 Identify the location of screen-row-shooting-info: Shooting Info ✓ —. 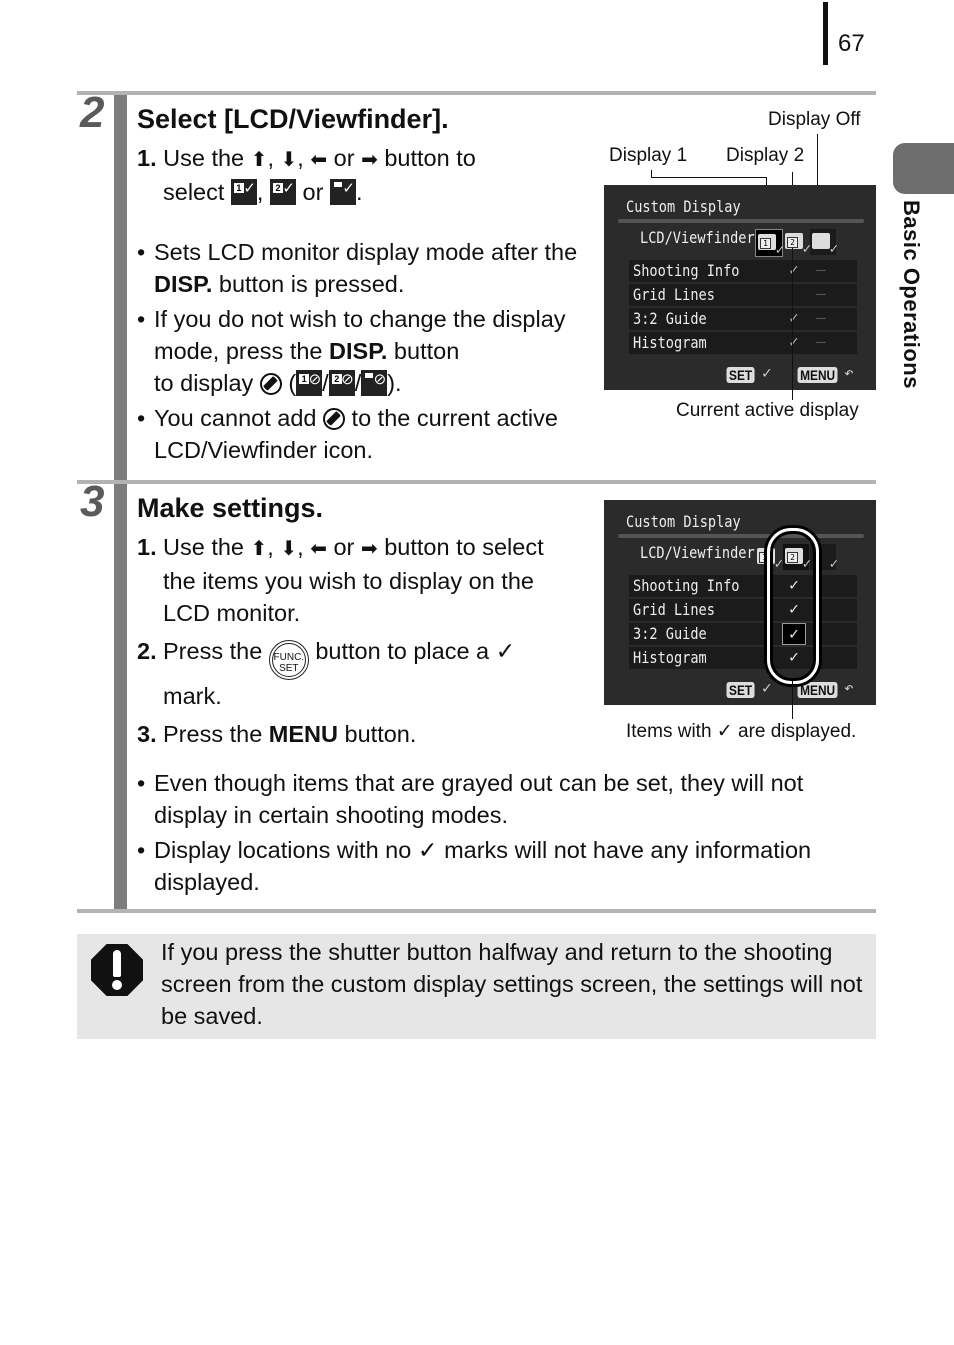
(743, 271).